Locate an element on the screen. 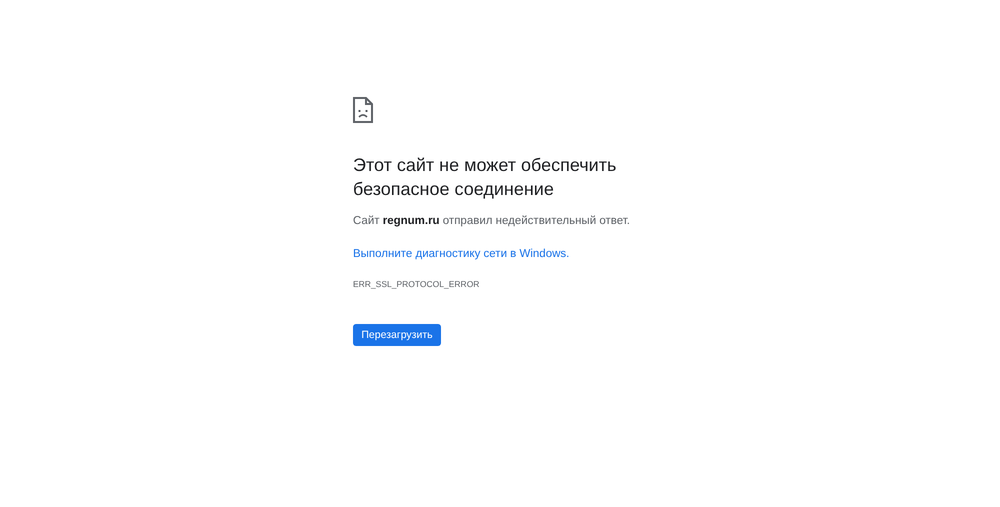 Image resolution: width=1000 pixels, height=507 pixels. reload-button: Перезагрузить is located at coordinates (397, 335).